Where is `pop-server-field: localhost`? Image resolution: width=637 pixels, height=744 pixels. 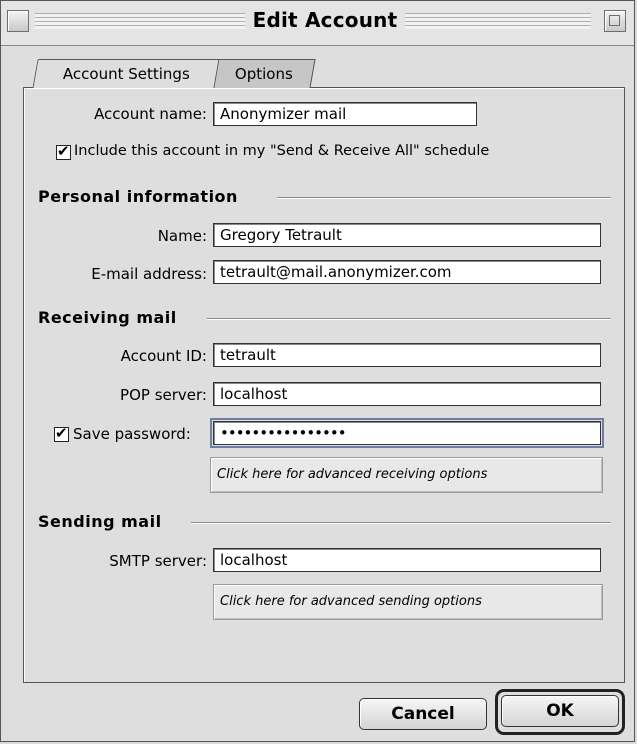 pop-server-field: localhost is located at coordinates (407, 394).